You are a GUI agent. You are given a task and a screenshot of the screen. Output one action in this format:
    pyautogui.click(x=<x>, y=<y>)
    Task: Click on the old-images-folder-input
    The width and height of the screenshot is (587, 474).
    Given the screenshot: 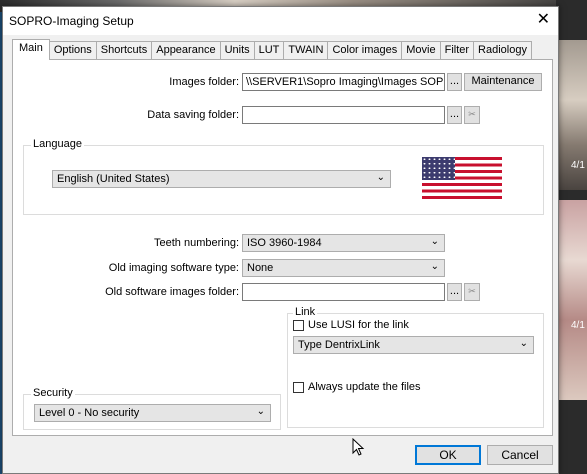 What is the action you would take?
    pyautogui.click(x=343, y=292)
    